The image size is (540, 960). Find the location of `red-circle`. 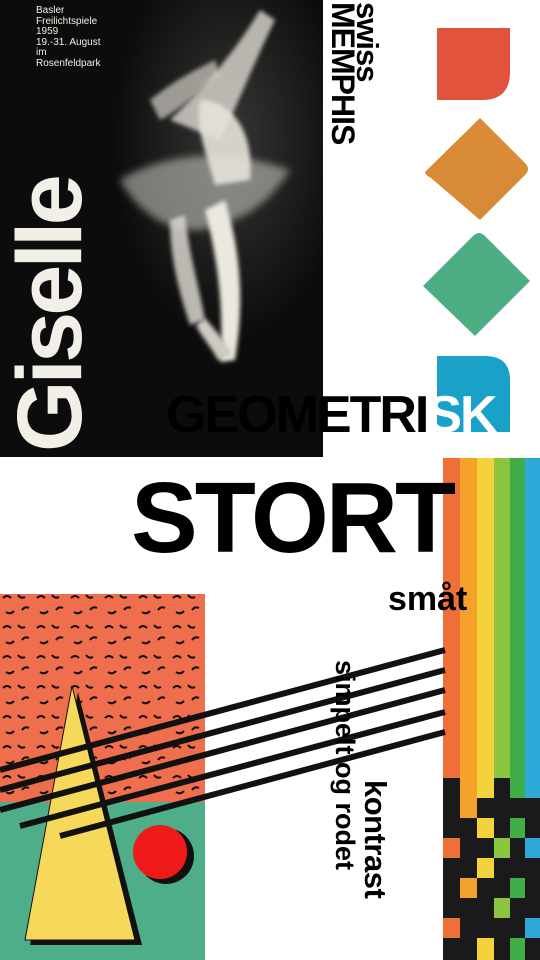

red-circle is located at coordinates (160, 852).